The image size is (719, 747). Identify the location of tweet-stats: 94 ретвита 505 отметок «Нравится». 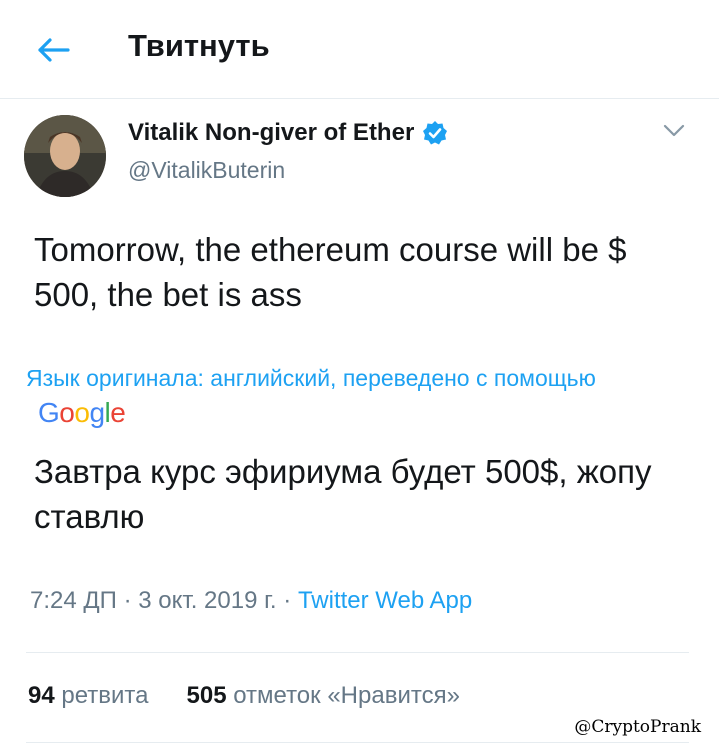
(244, 696).